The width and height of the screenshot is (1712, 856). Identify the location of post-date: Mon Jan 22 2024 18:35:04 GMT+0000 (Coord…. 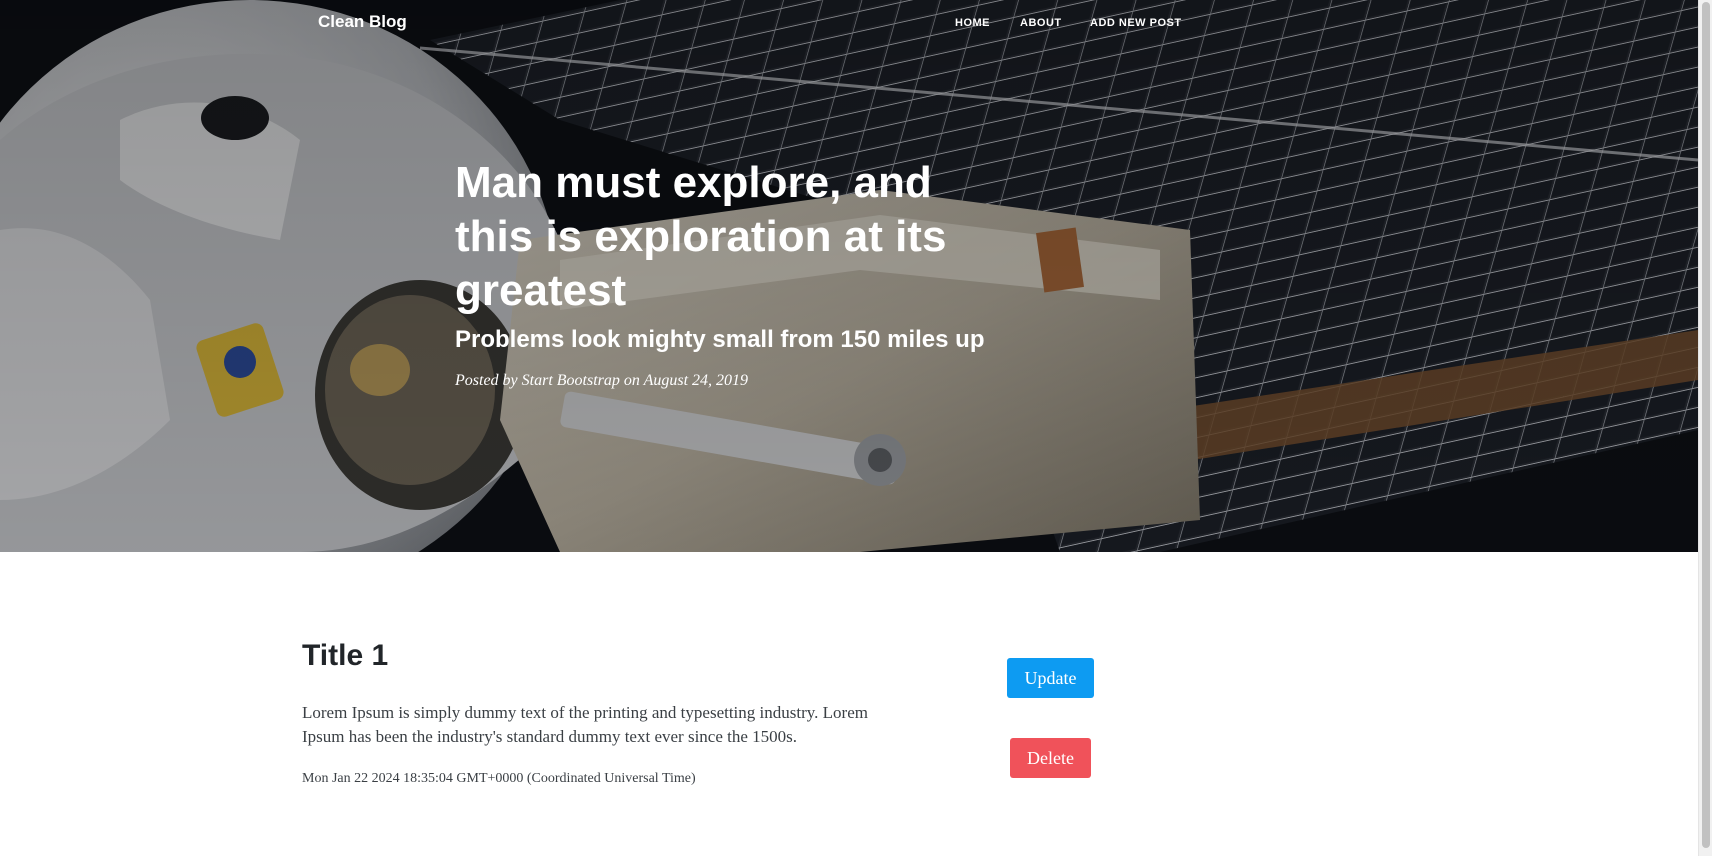
(499, 778).